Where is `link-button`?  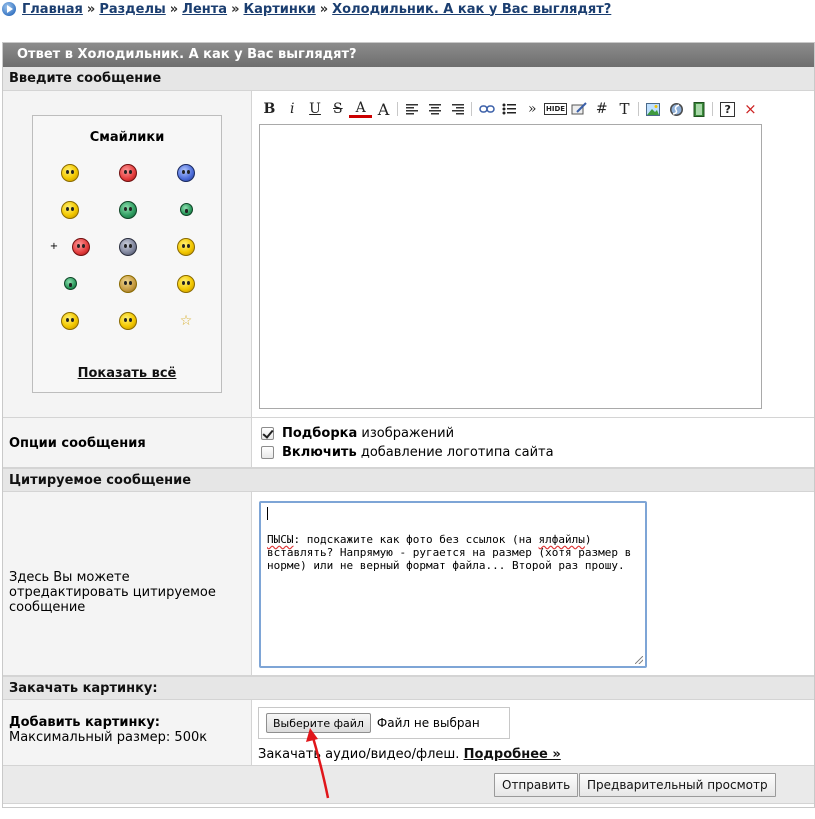 link-button is located at coordinates (486, 109).